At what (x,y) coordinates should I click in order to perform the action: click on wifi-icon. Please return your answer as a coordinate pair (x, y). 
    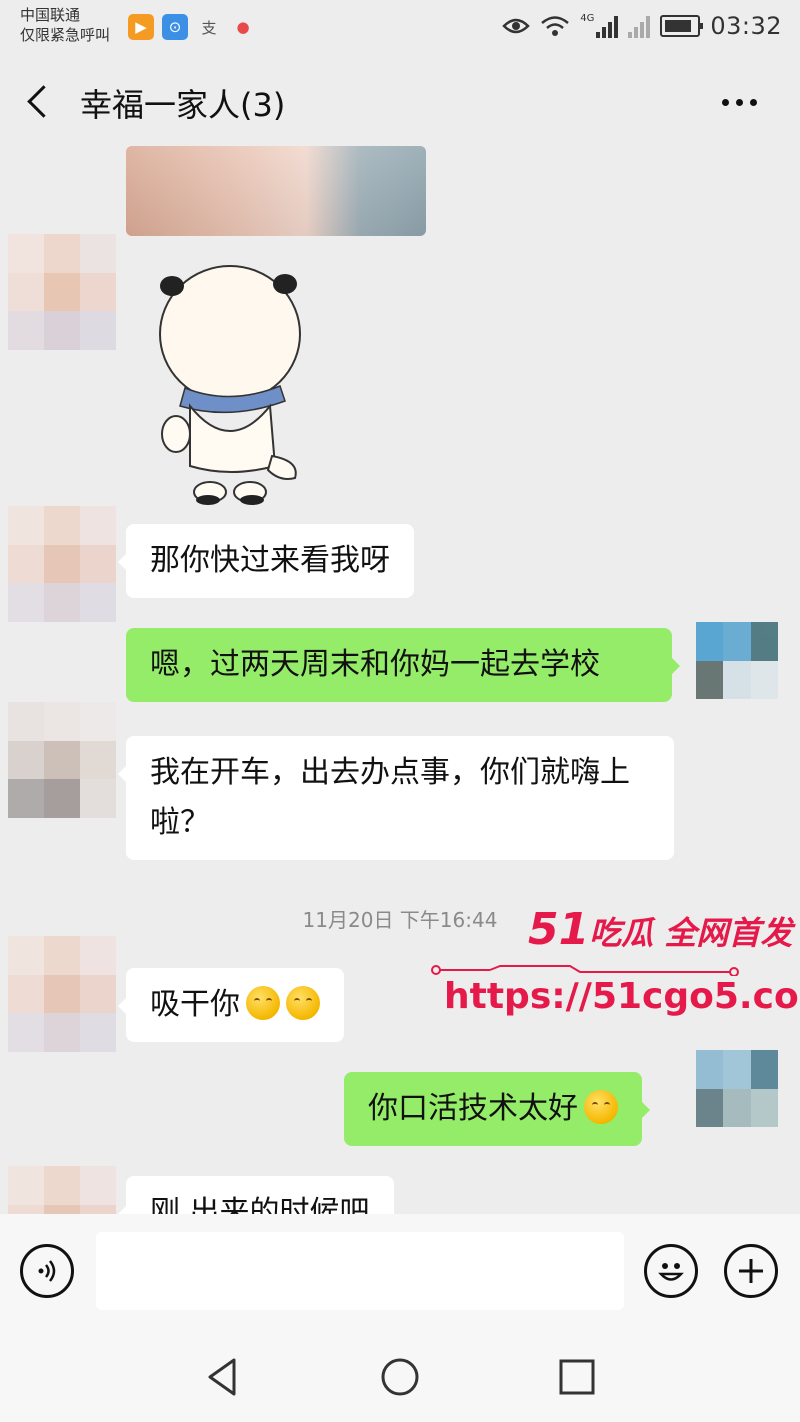
    Looking at the image, I should click on (555, 26).